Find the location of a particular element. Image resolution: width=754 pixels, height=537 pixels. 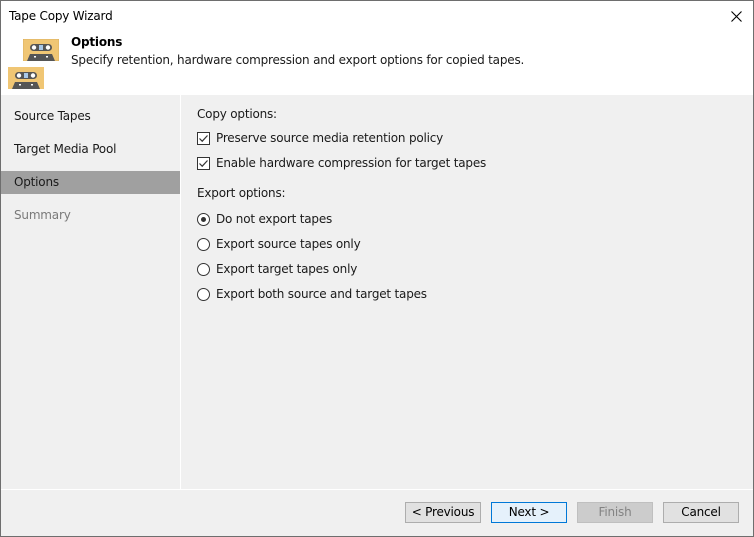

radio-export-both: Export both source and target tapes is located at coordinates (312, 294).